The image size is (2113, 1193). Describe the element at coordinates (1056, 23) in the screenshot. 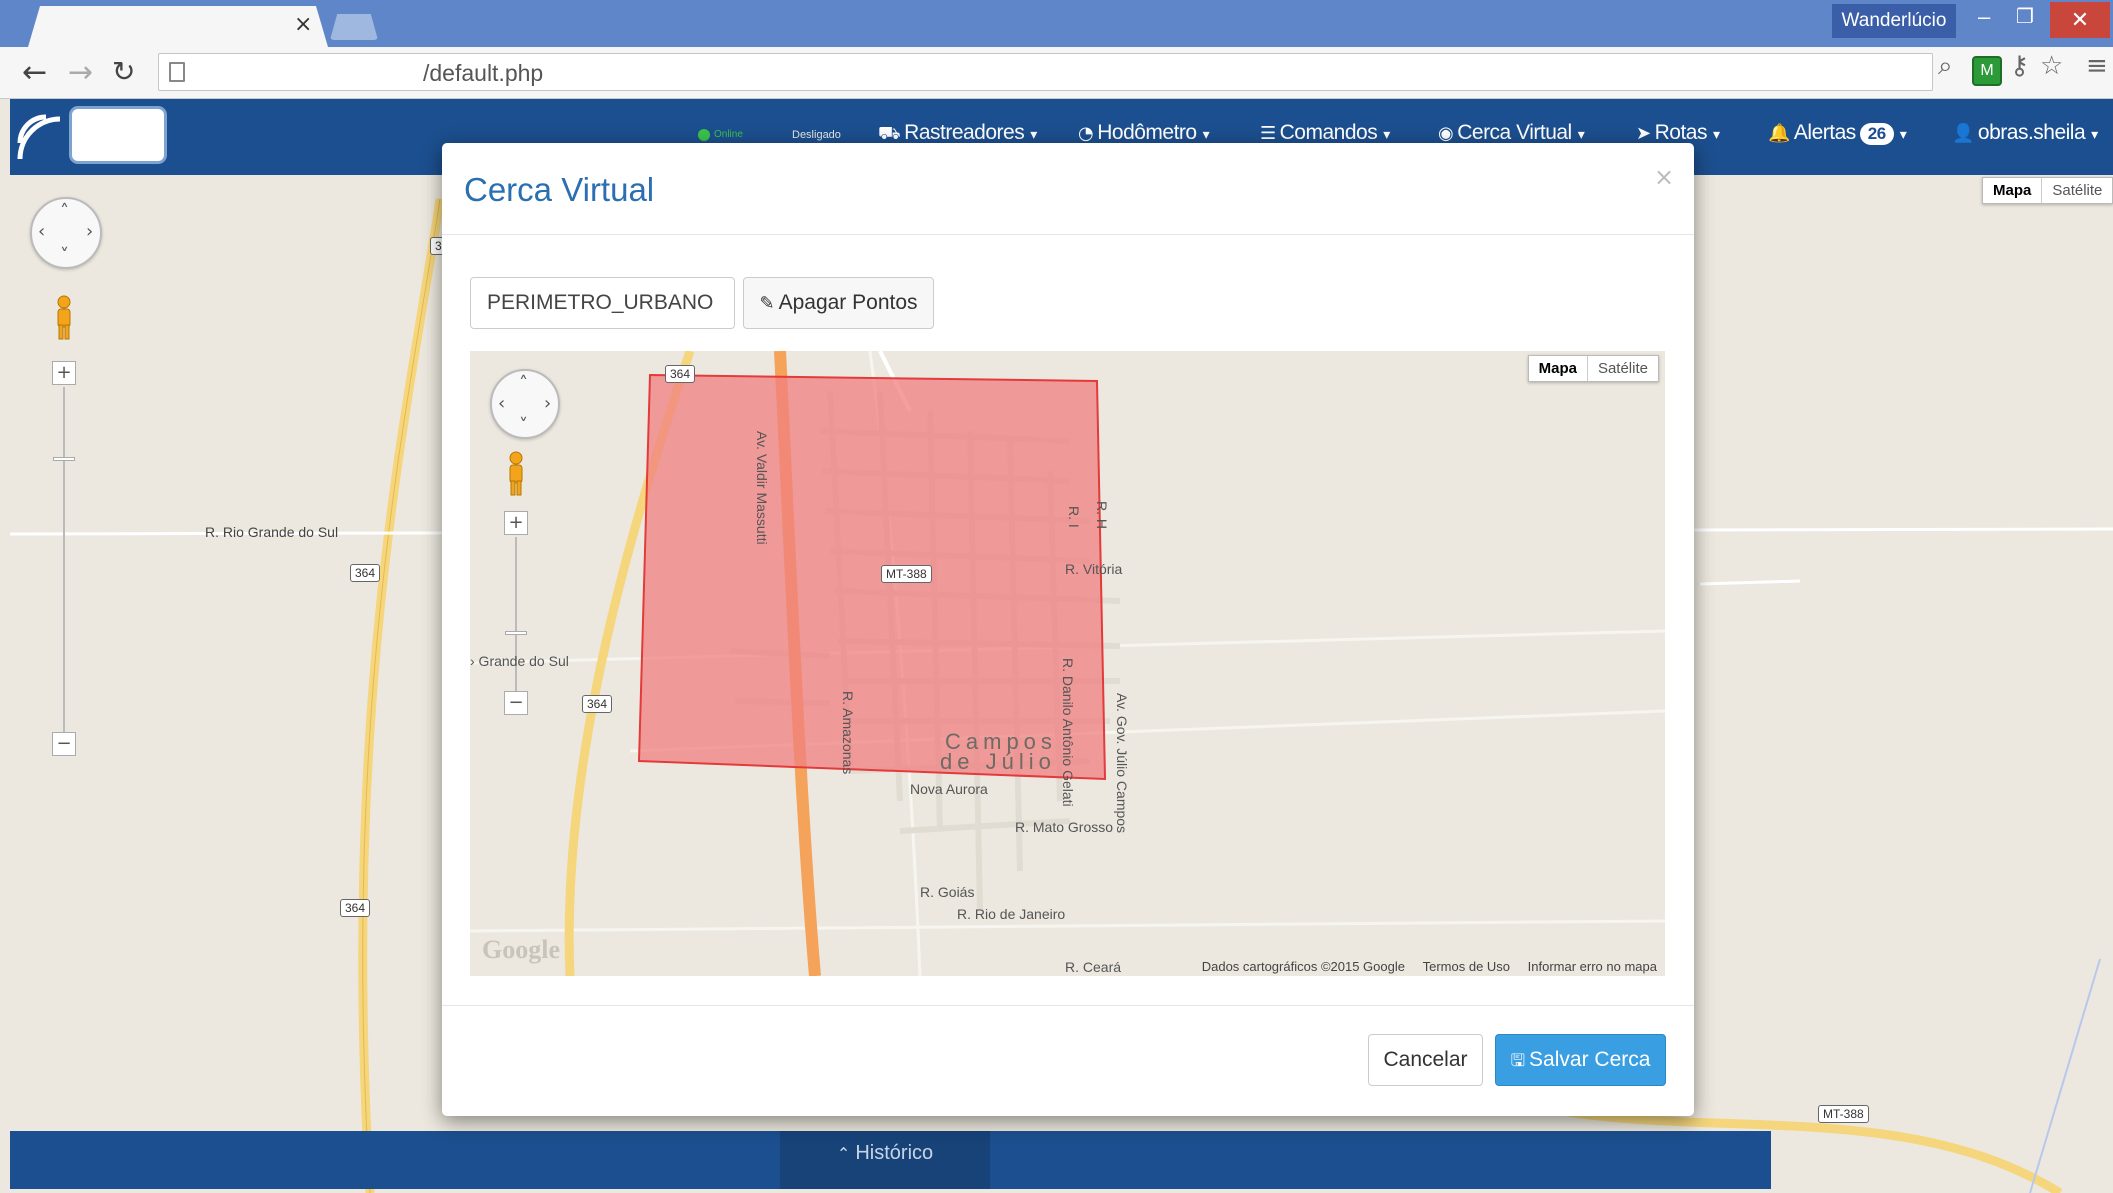

I see `browser-tab-strip: × Wanderlúcio – ❐ ✕` at that location.